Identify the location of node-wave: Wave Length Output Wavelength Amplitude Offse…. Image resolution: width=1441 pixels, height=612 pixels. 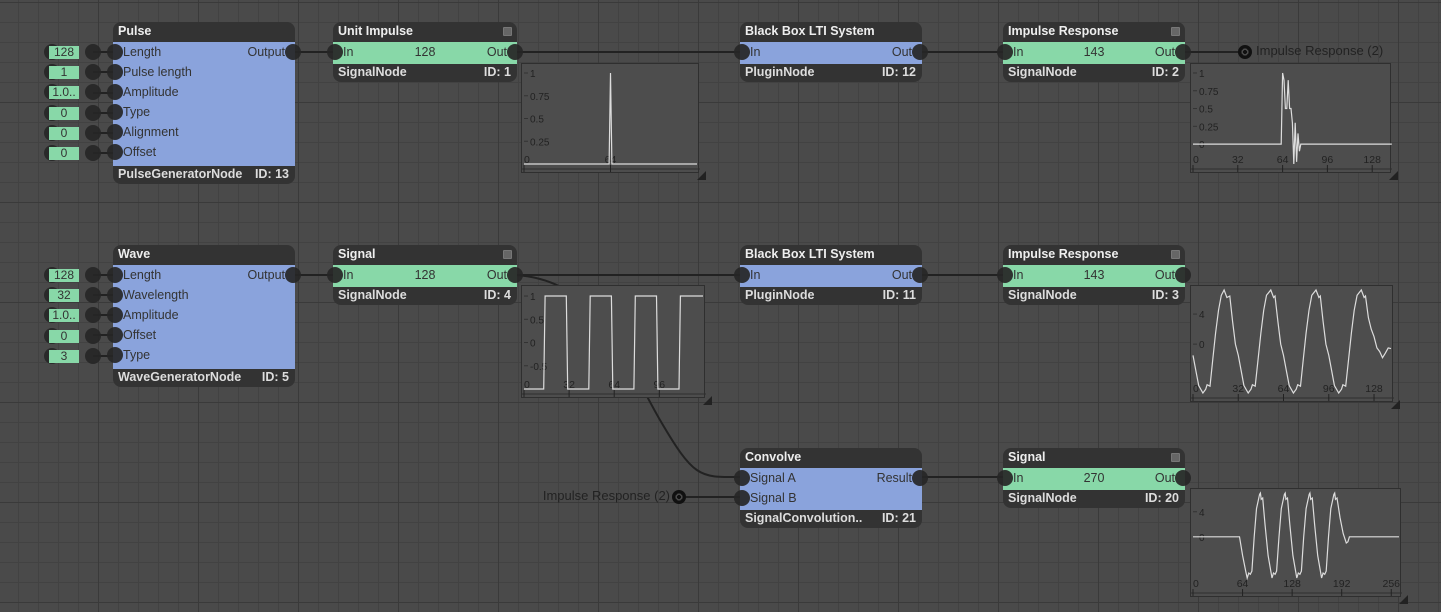
(204, 316).